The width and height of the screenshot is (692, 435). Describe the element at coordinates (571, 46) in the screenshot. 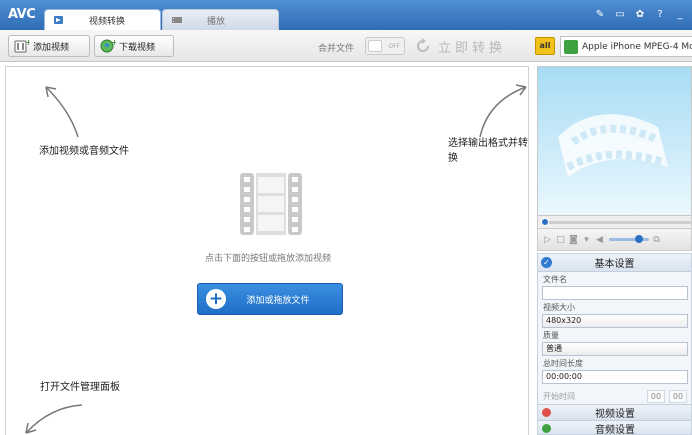

I see `phone-icon` at that location.